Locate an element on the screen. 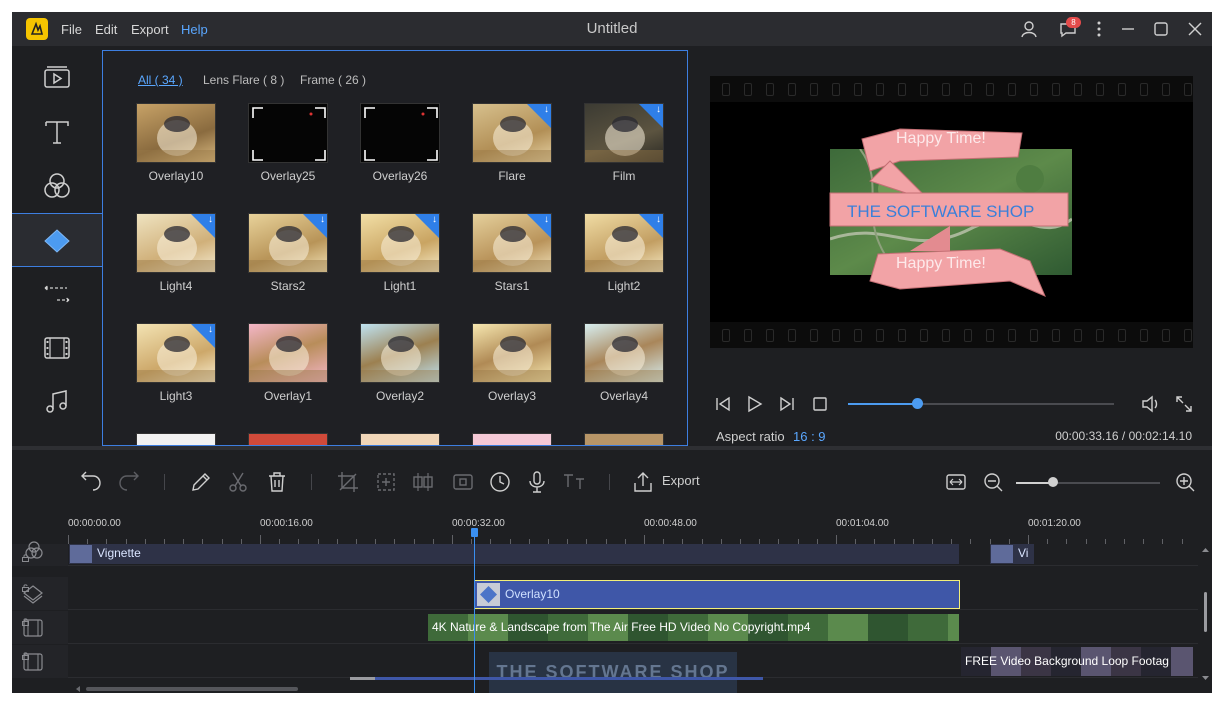 The image size is (1224, 704). fullscreen-icon is located at coordinates (1184, 404).